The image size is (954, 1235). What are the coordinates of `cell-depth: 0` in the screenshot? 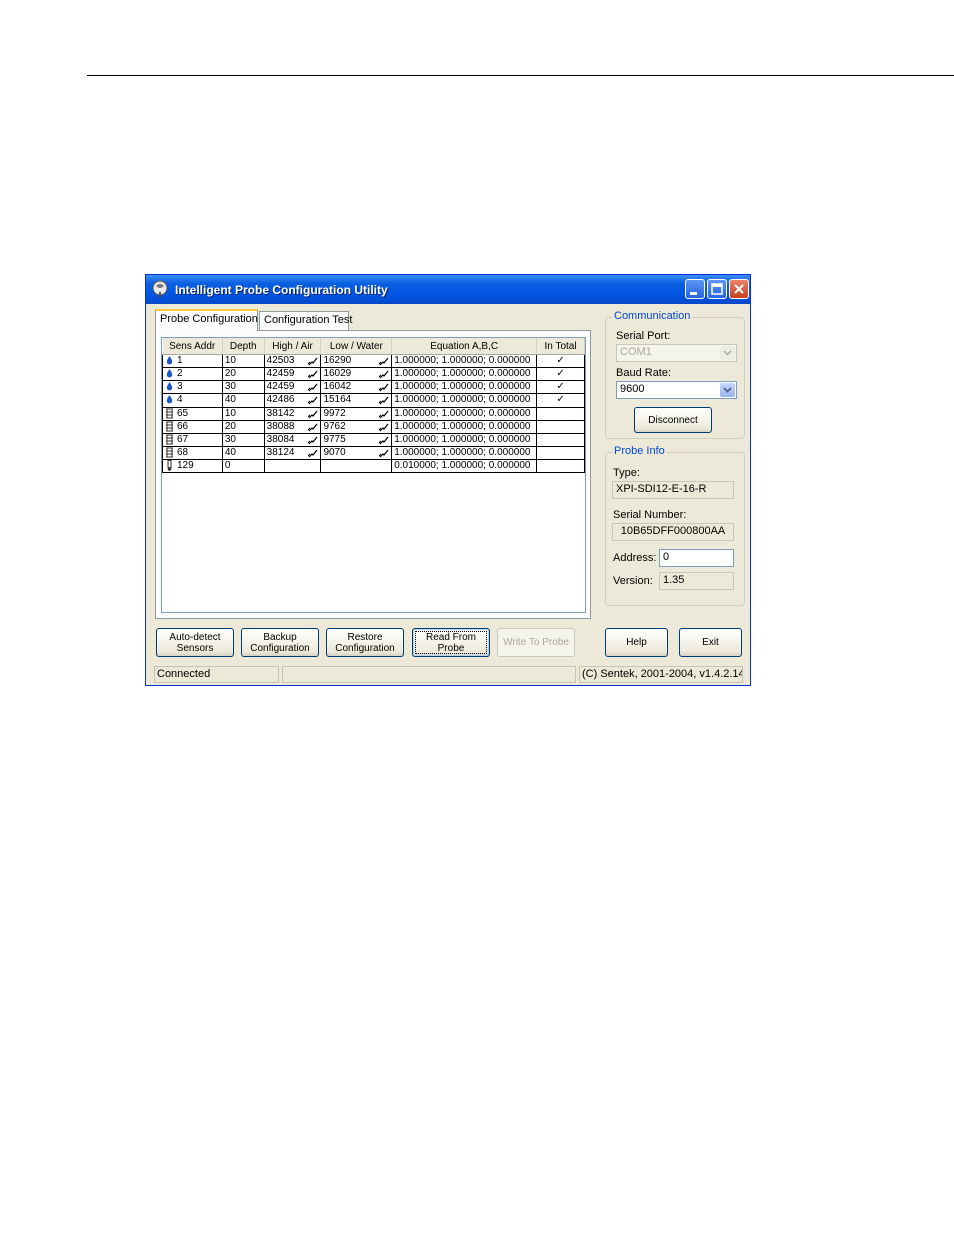 It's located at (243, 466).